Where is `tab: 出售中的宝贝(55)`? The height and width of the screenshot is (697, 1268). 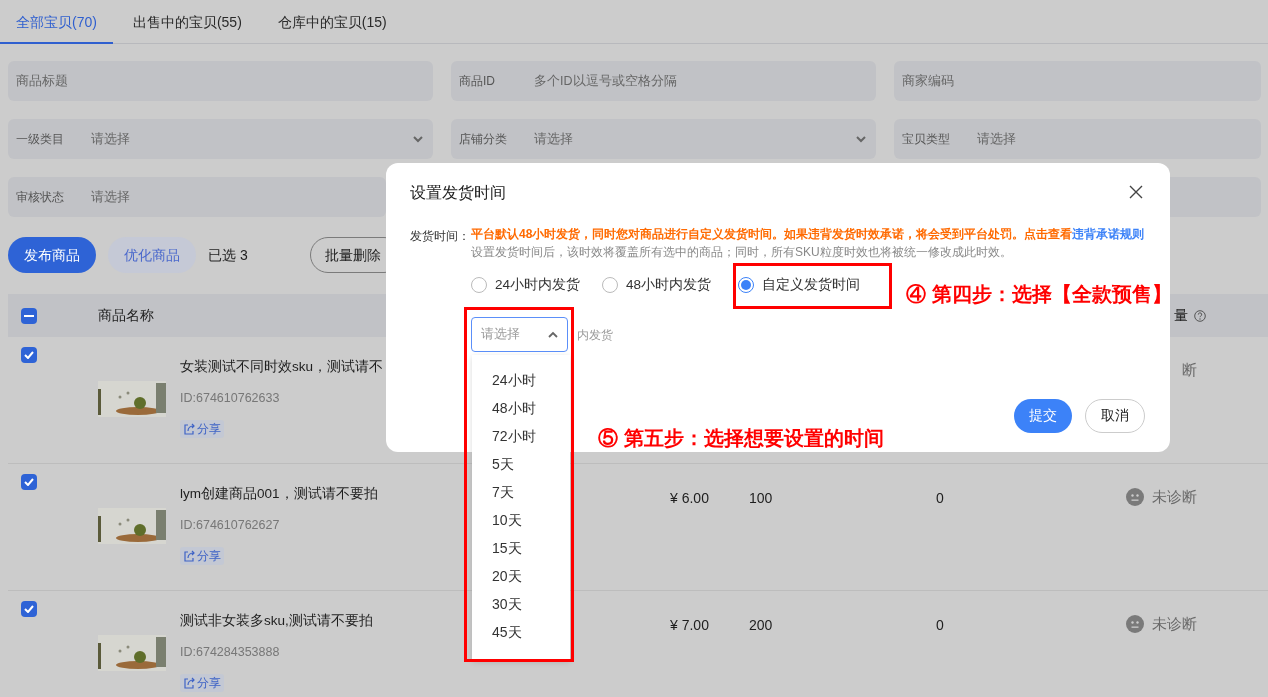
tab: 出售中的宝贝(55) is located at coordinates (187, 22).